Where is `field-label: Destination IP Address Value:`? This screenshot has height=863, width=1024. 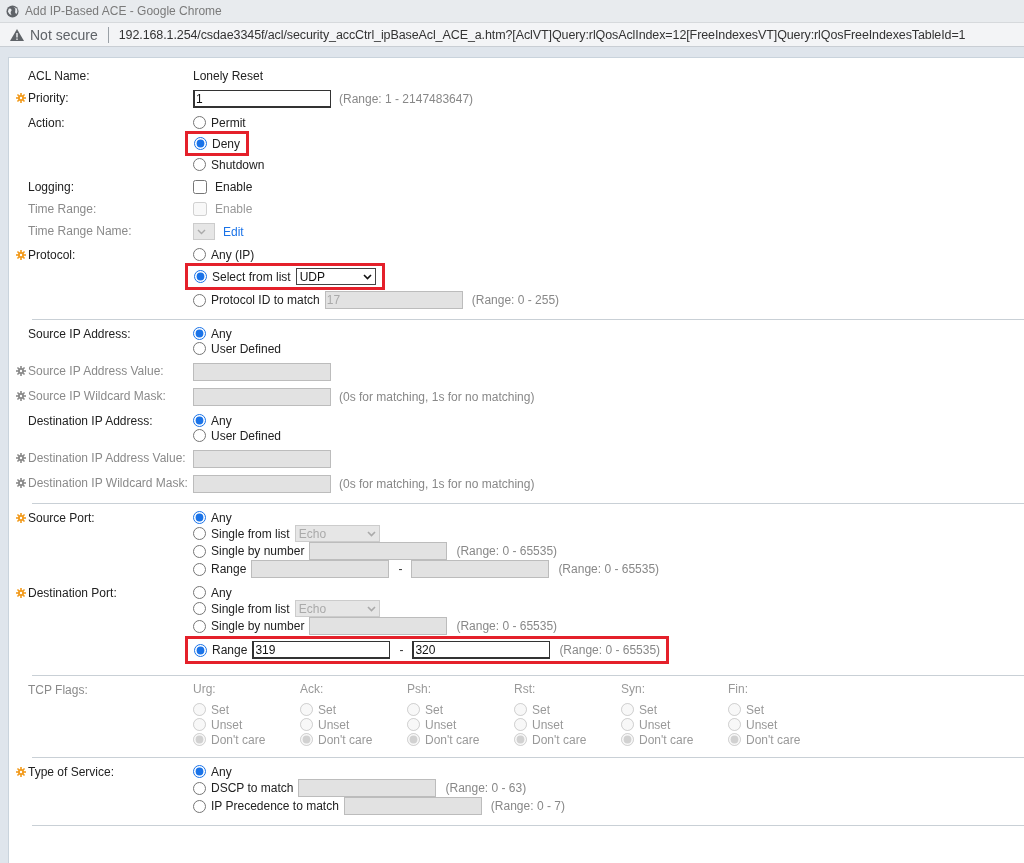
field-label: Destination IP Address Value: is located at coordinates (107, 457).